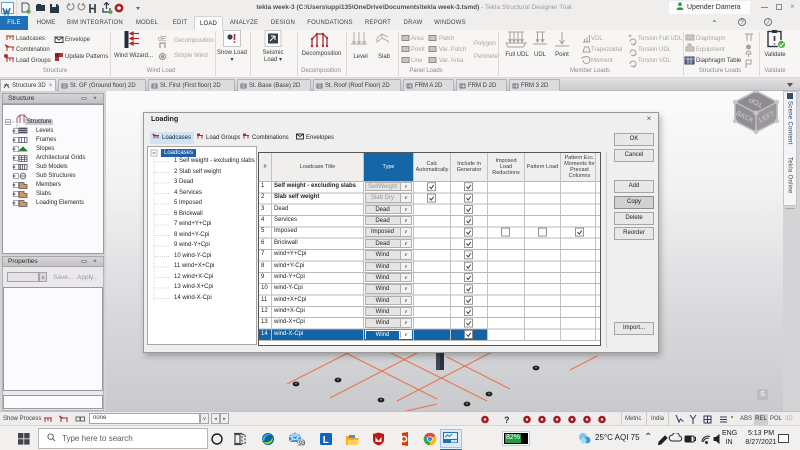 The image size is (800, 450). What do you see at coordinates (326, 440) in the screenshot?
I see `svg-text: L` at bounding box center [326, 440].